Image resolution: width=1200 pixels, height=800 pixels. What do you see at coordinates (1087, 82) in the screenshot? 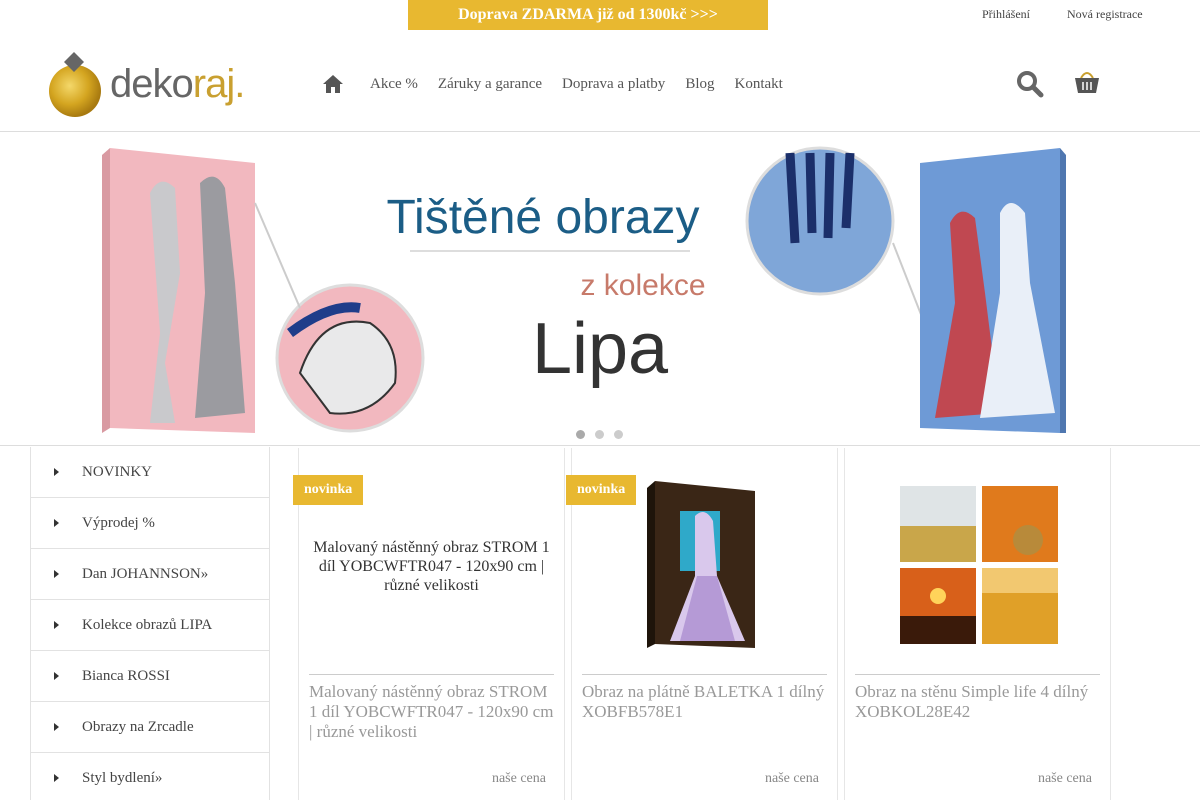
I see `cart-basket-icon` at bounding box center [1087, 82].